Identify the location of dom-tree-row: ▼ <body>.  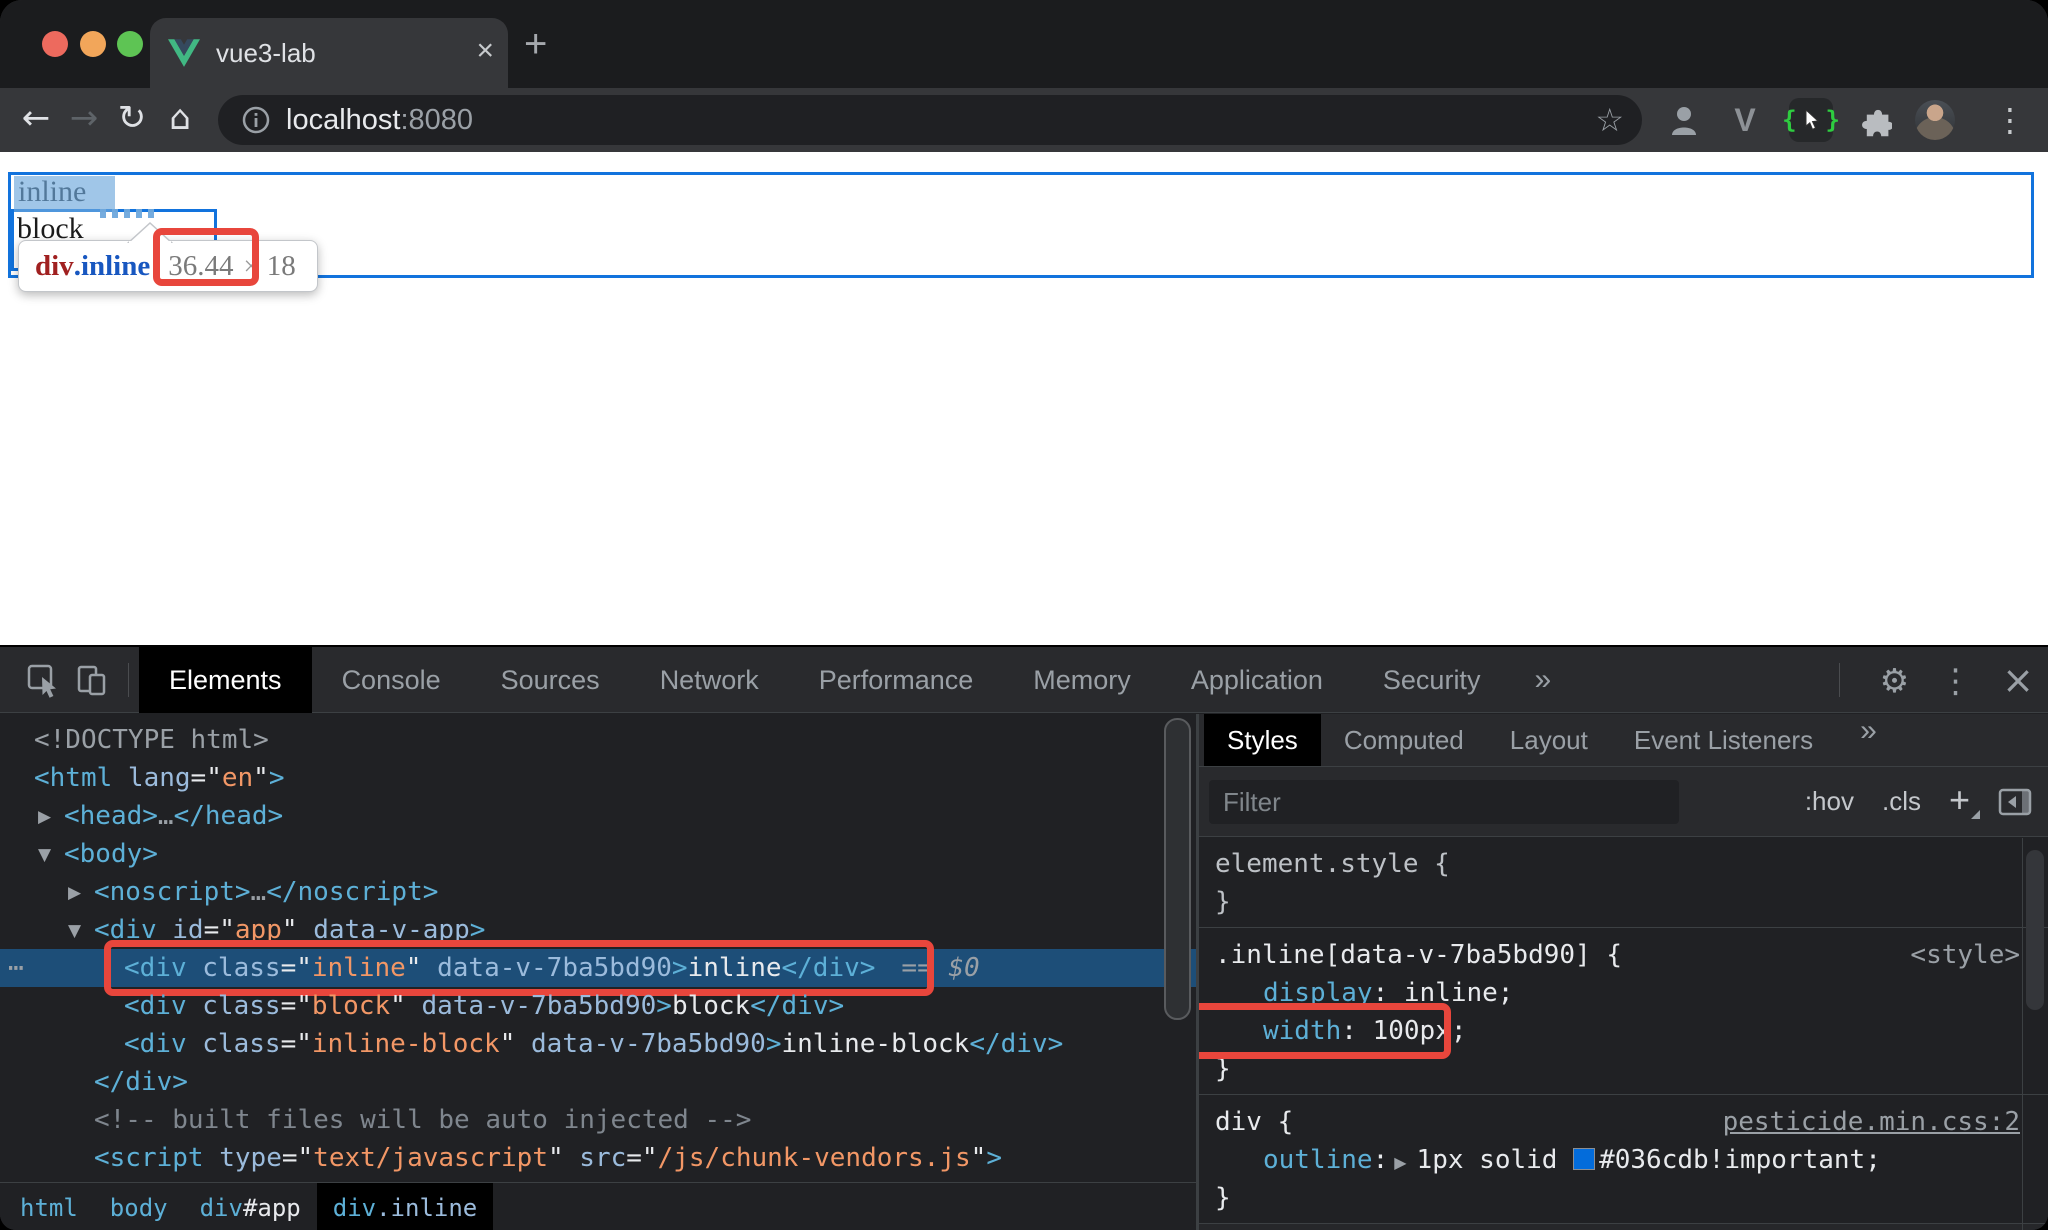
(598, 854).